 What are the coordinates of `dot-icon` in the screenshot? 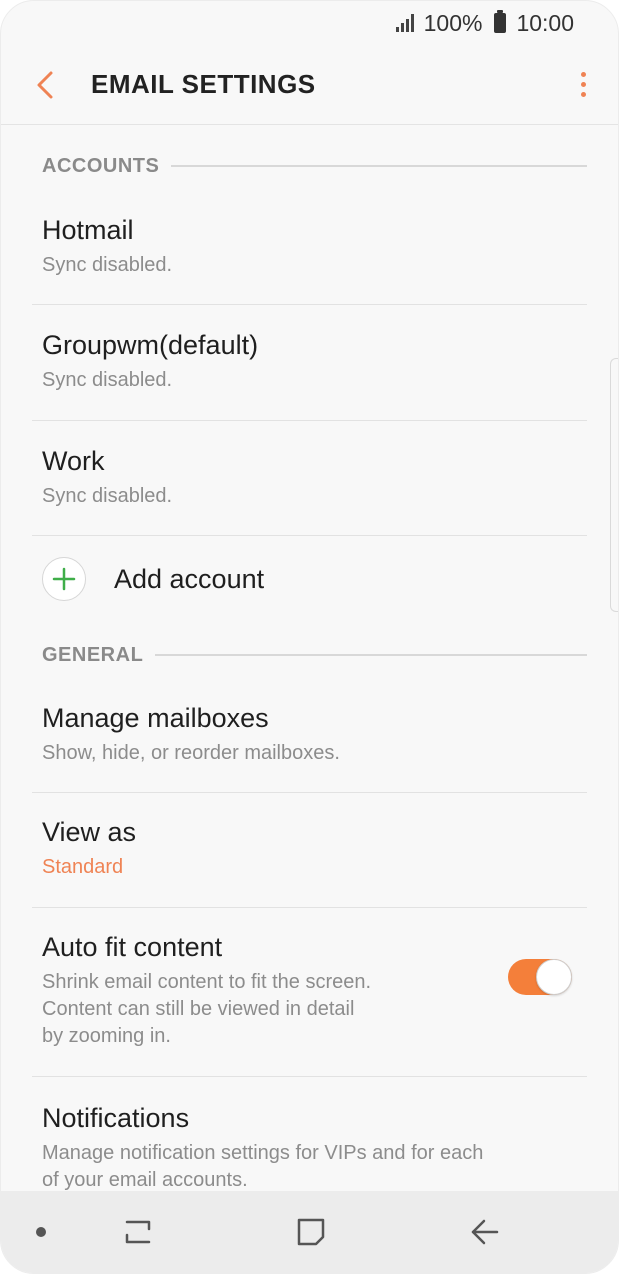 It's located at (41, 1232).